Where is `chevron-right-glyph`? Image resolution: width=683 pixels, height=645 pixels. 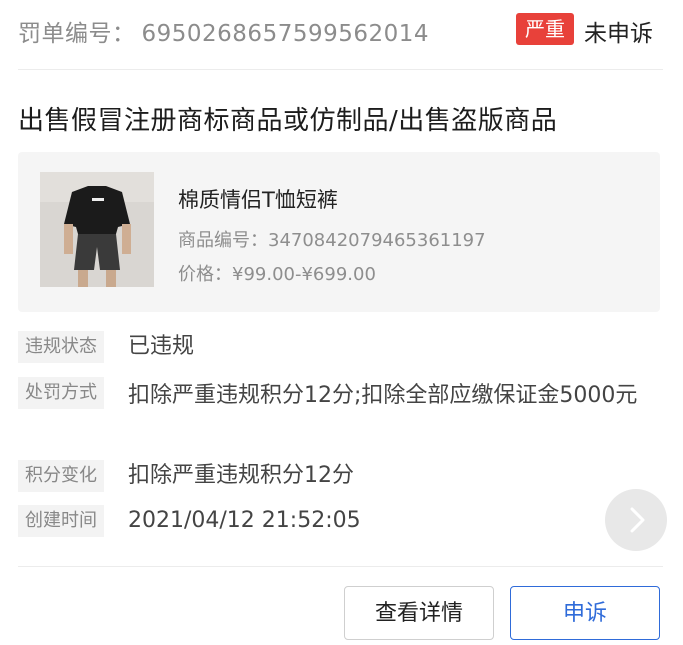 chevron-right-glyph is located at coordinates (637, 520).